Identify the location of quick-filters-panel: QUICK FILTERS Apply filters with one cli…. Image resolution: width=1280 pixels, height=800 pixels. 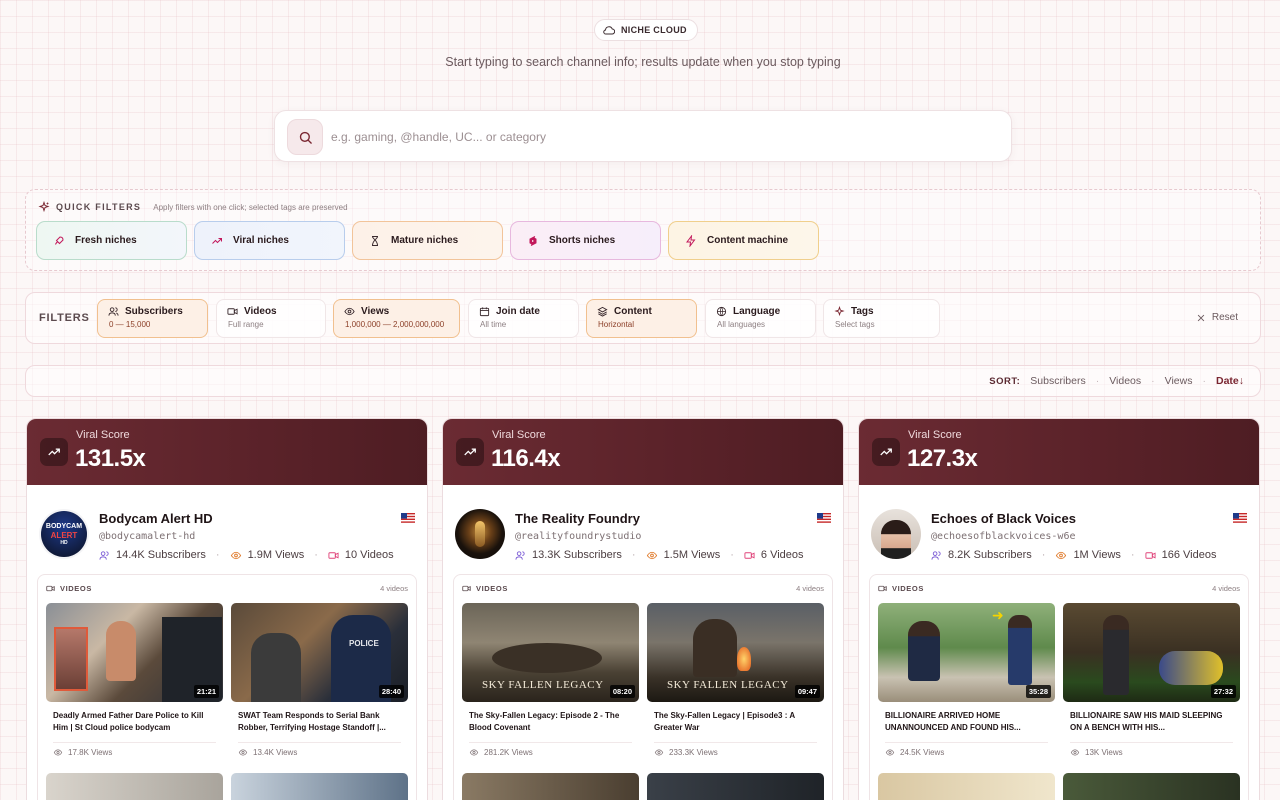
(643, 230).